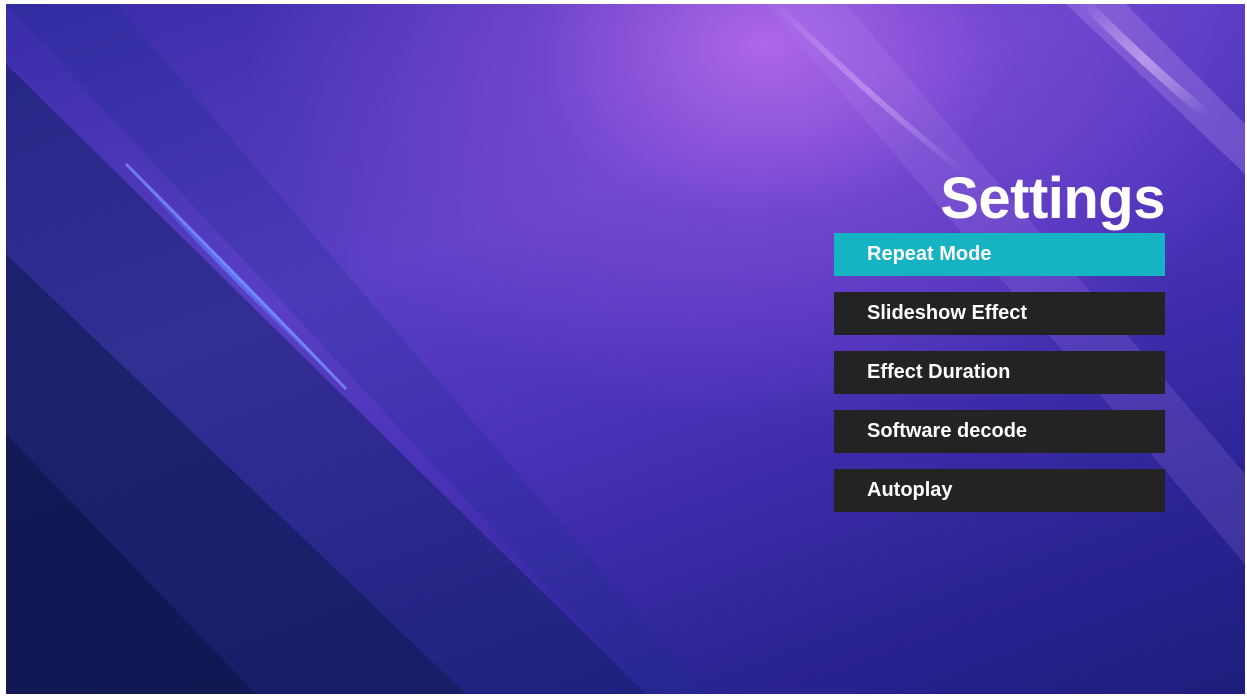  What do you see at coordinates (1052, 198) in the screenshot?
I see `page-title: Settings` at bounding box center [1052, 198].